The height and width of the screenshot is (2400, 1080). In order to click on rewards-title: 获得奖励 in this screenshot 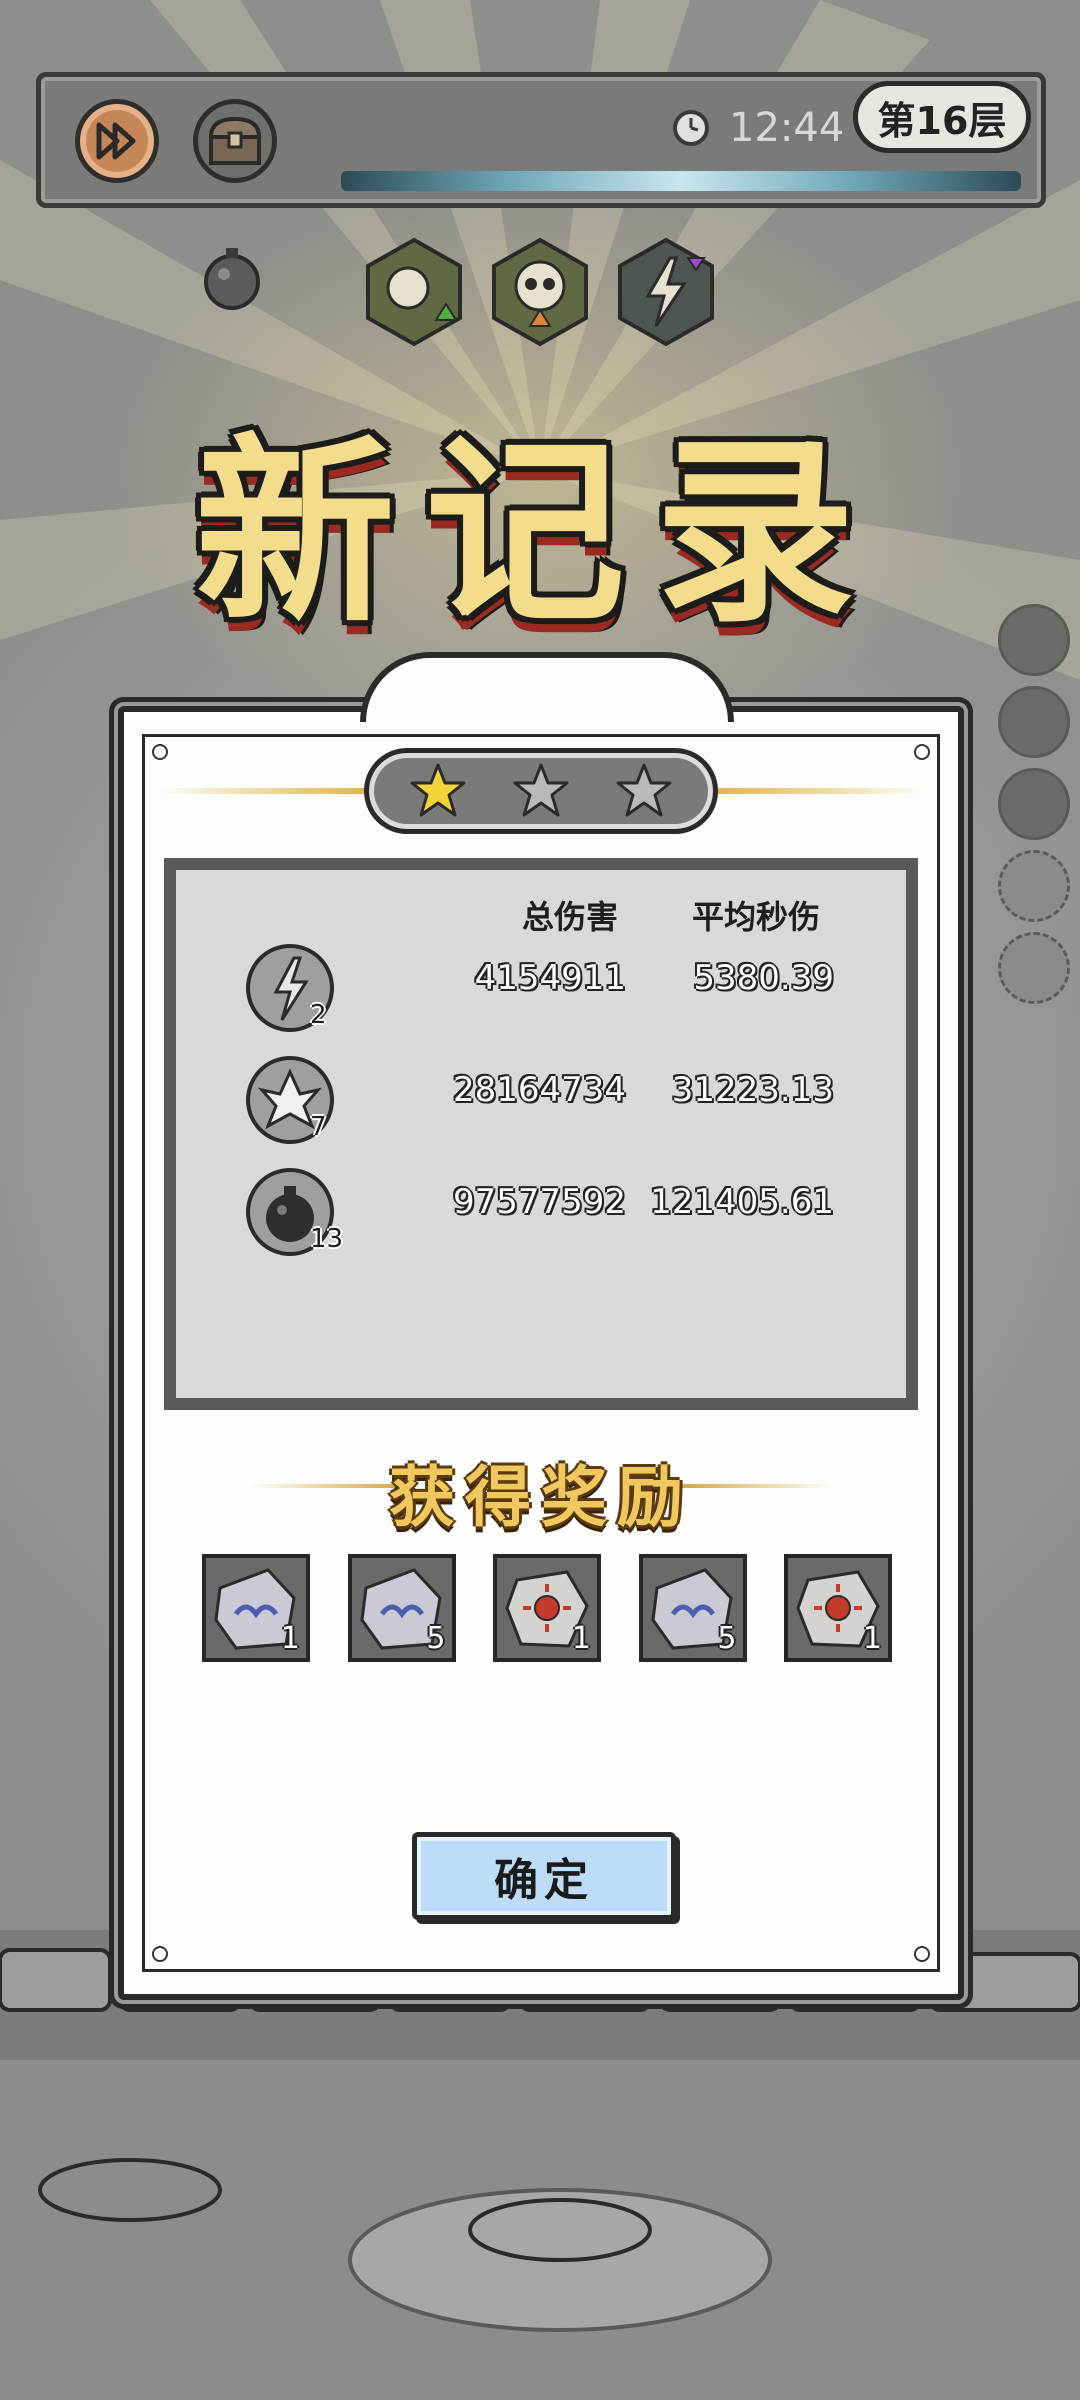, I will do `click(541, 1497)`.